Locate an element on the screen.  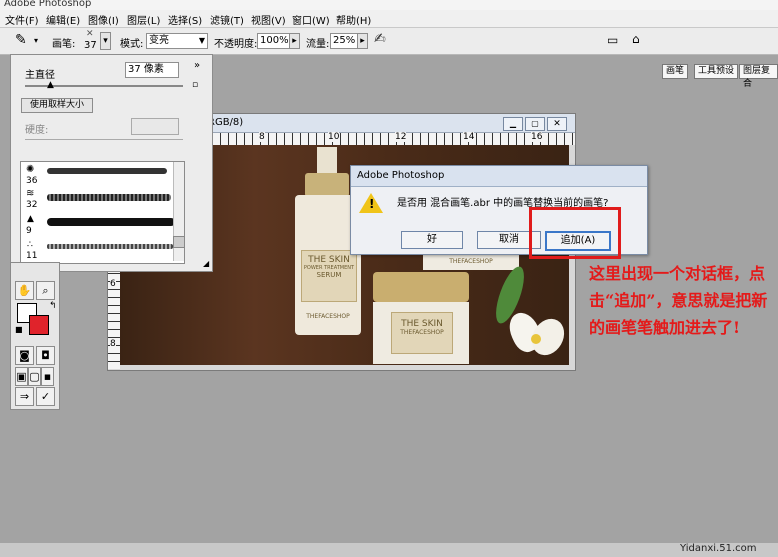
mode-select: 变亮 ▼ is located at coordinates (177, 41).